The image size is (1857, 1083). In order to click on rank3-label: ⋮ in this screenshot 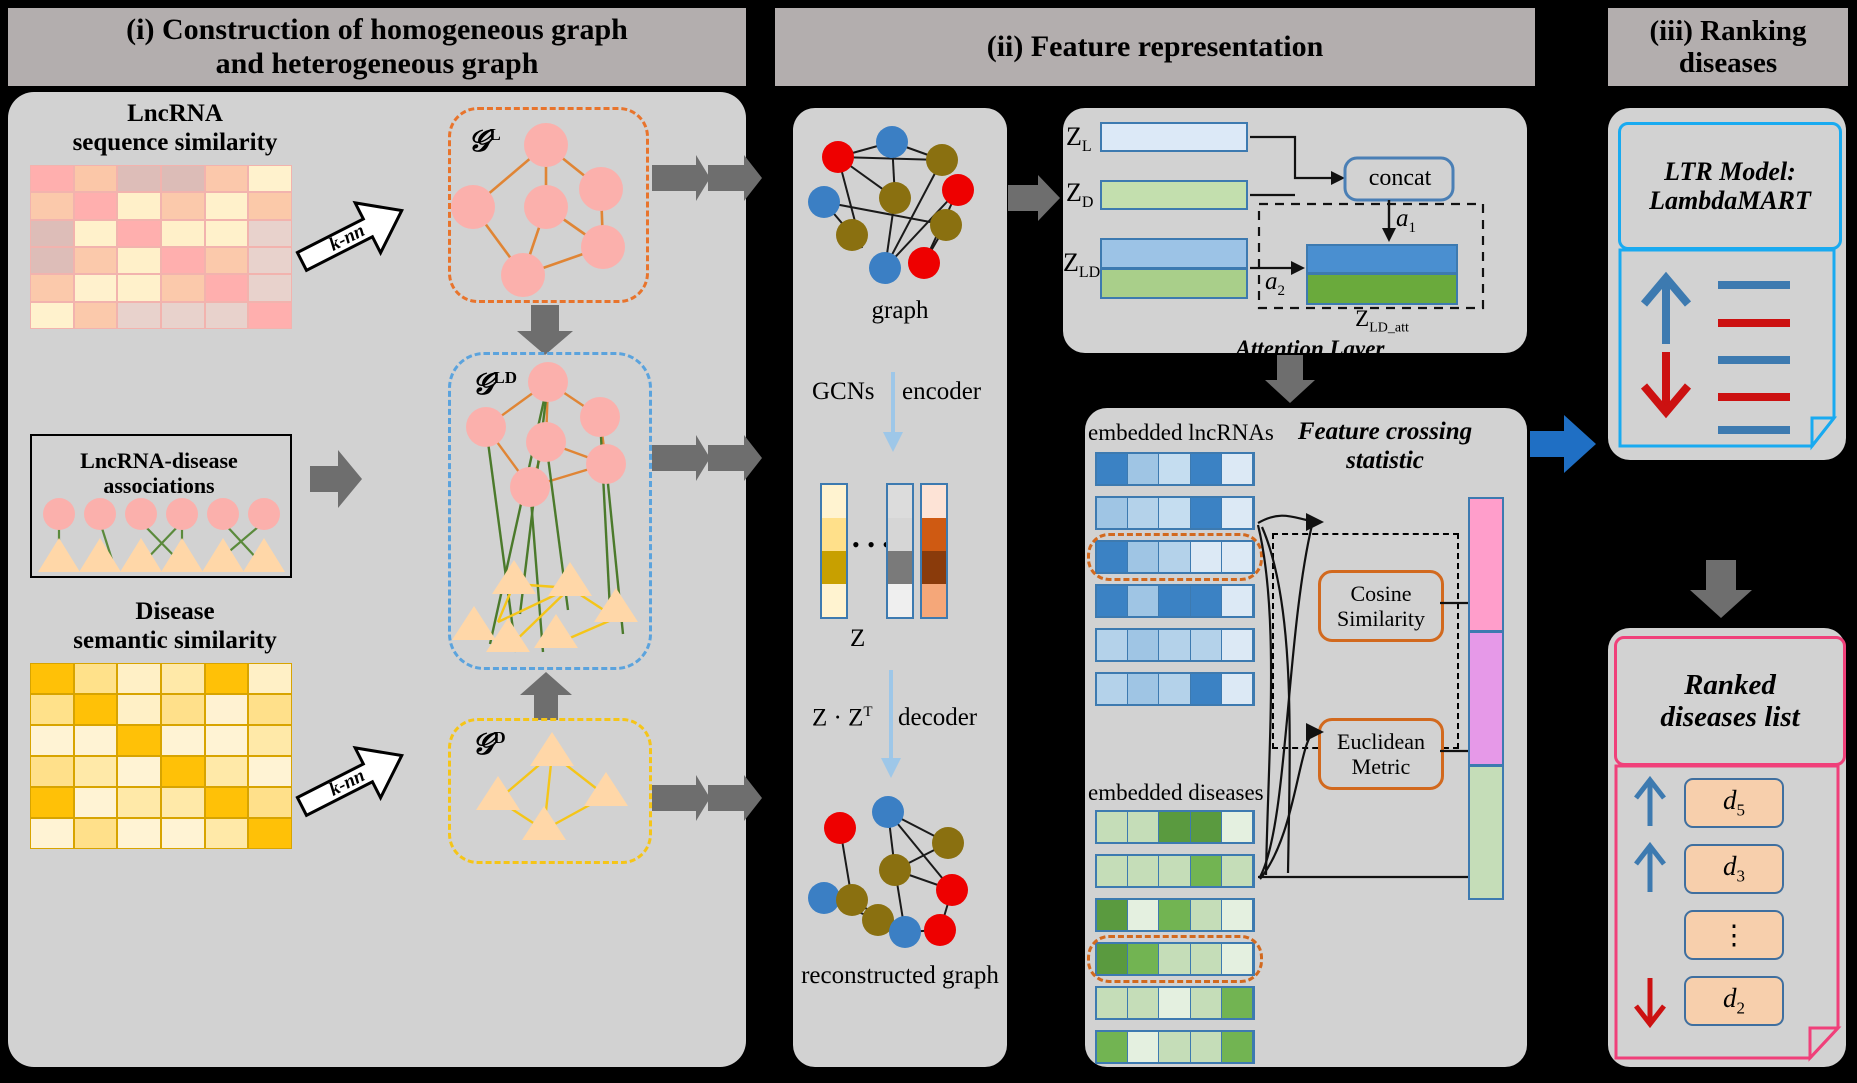, I will do `click(1734, 934)`.